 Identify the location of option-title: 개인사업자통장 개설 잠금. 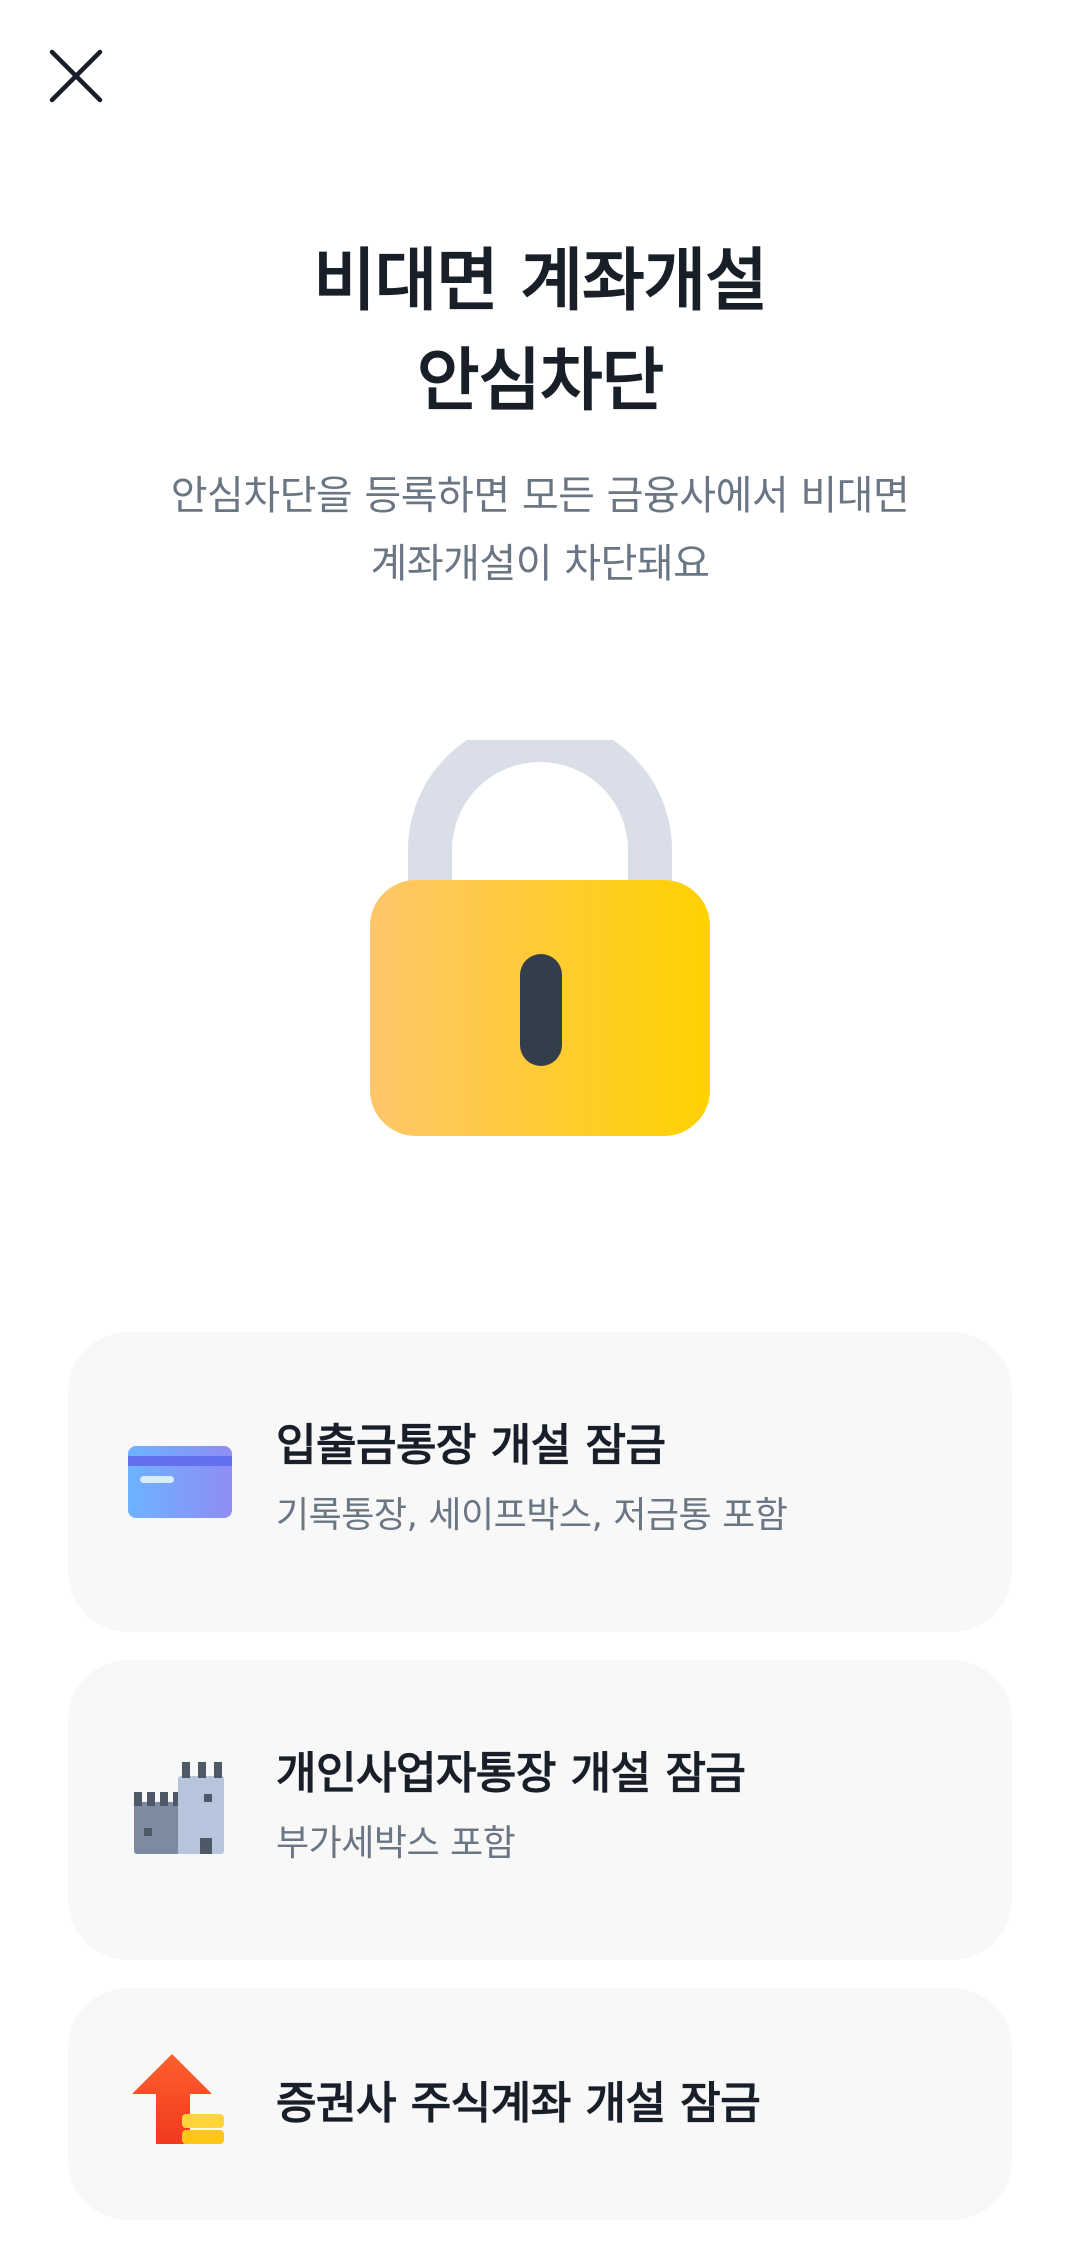
(511, 1773).